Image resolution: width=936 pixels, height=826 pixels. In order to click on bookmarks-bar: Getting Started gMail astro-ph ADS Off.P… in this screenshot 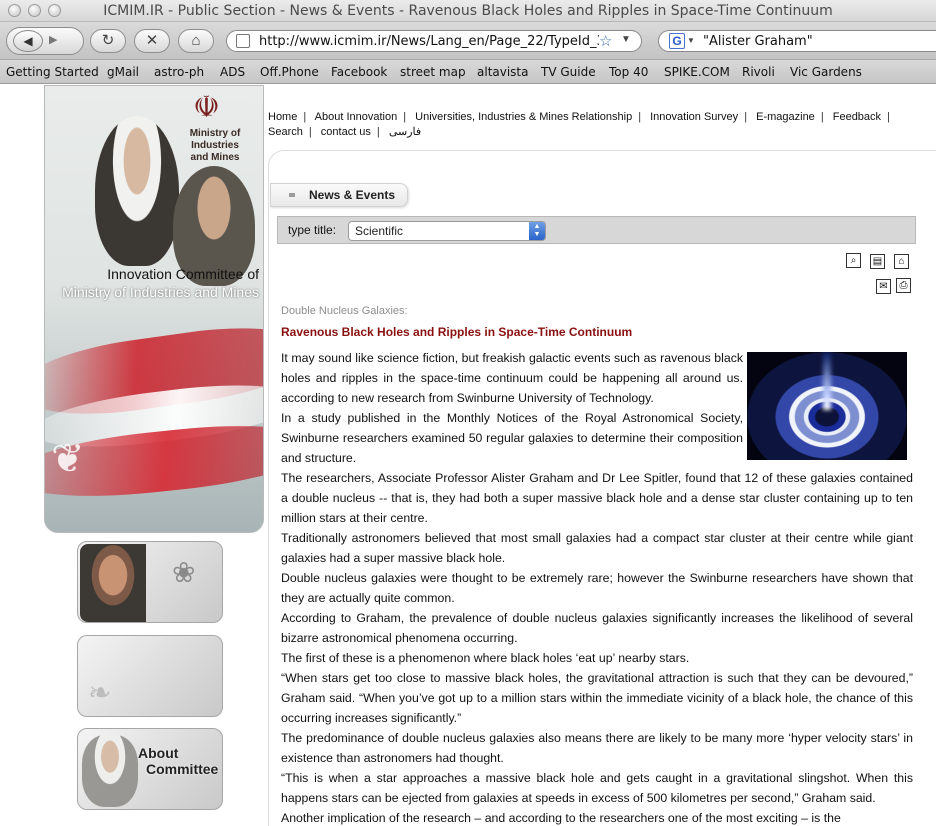, I will do `click(468, 72)`.